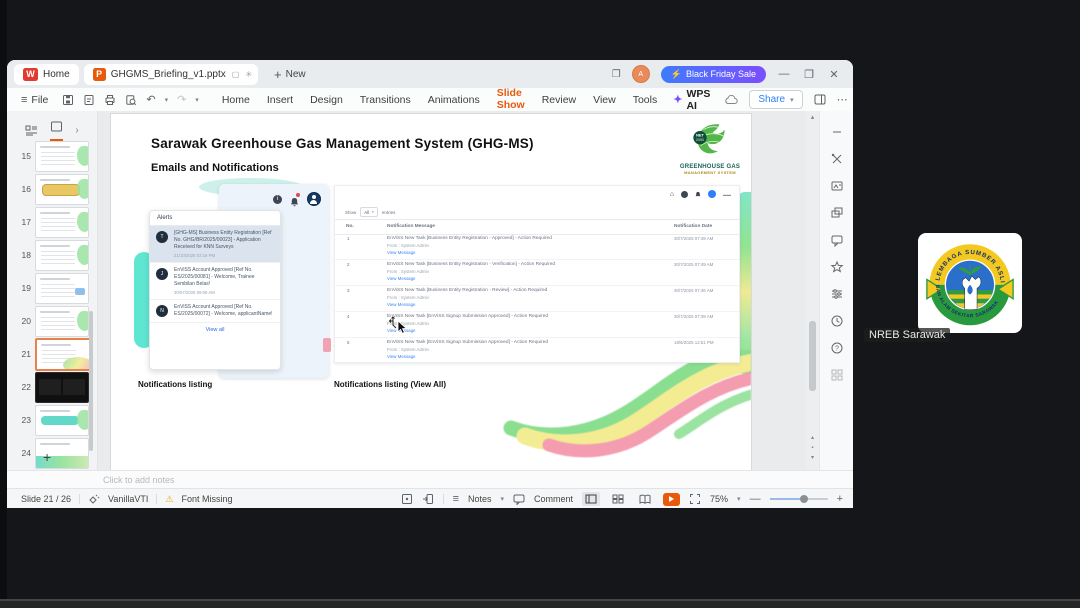 The width and height of the screenshot is (1080, 608). I want to click on fit-slide-icon, so click(695, 499).